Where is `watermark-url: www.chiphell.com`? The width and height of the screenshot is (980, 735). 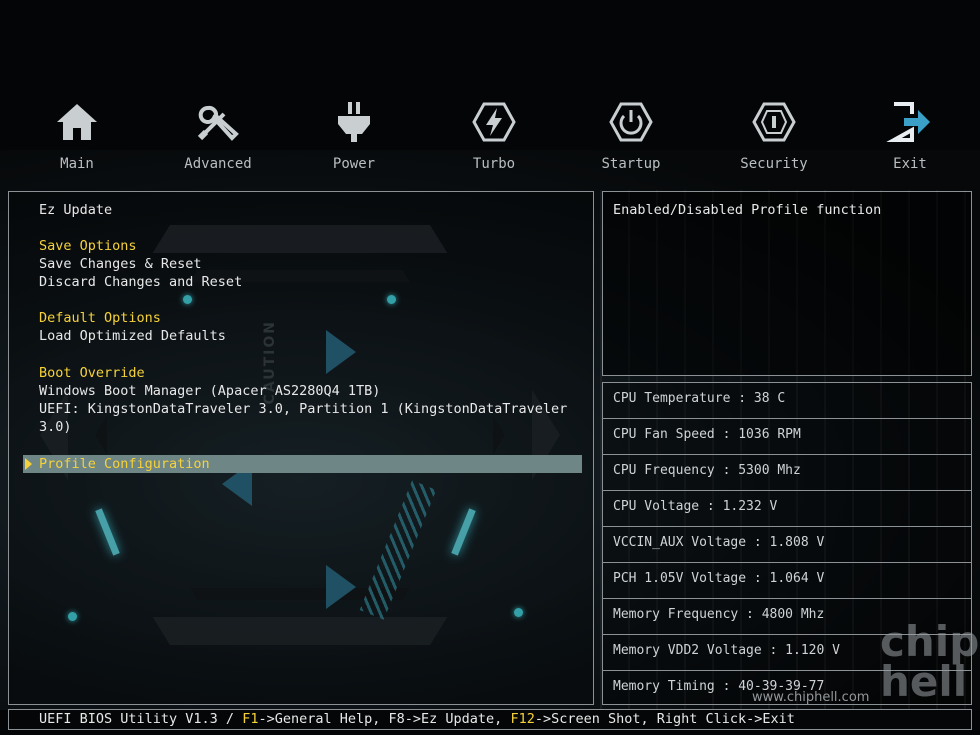
watermark-url: www.chiphell.com is located at coordinates (811, 697).